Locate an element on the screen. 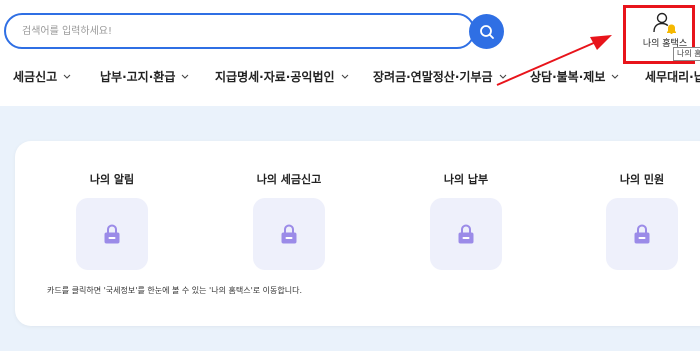  tile-title: 나의 납부 is located at coordinates (466, 179).